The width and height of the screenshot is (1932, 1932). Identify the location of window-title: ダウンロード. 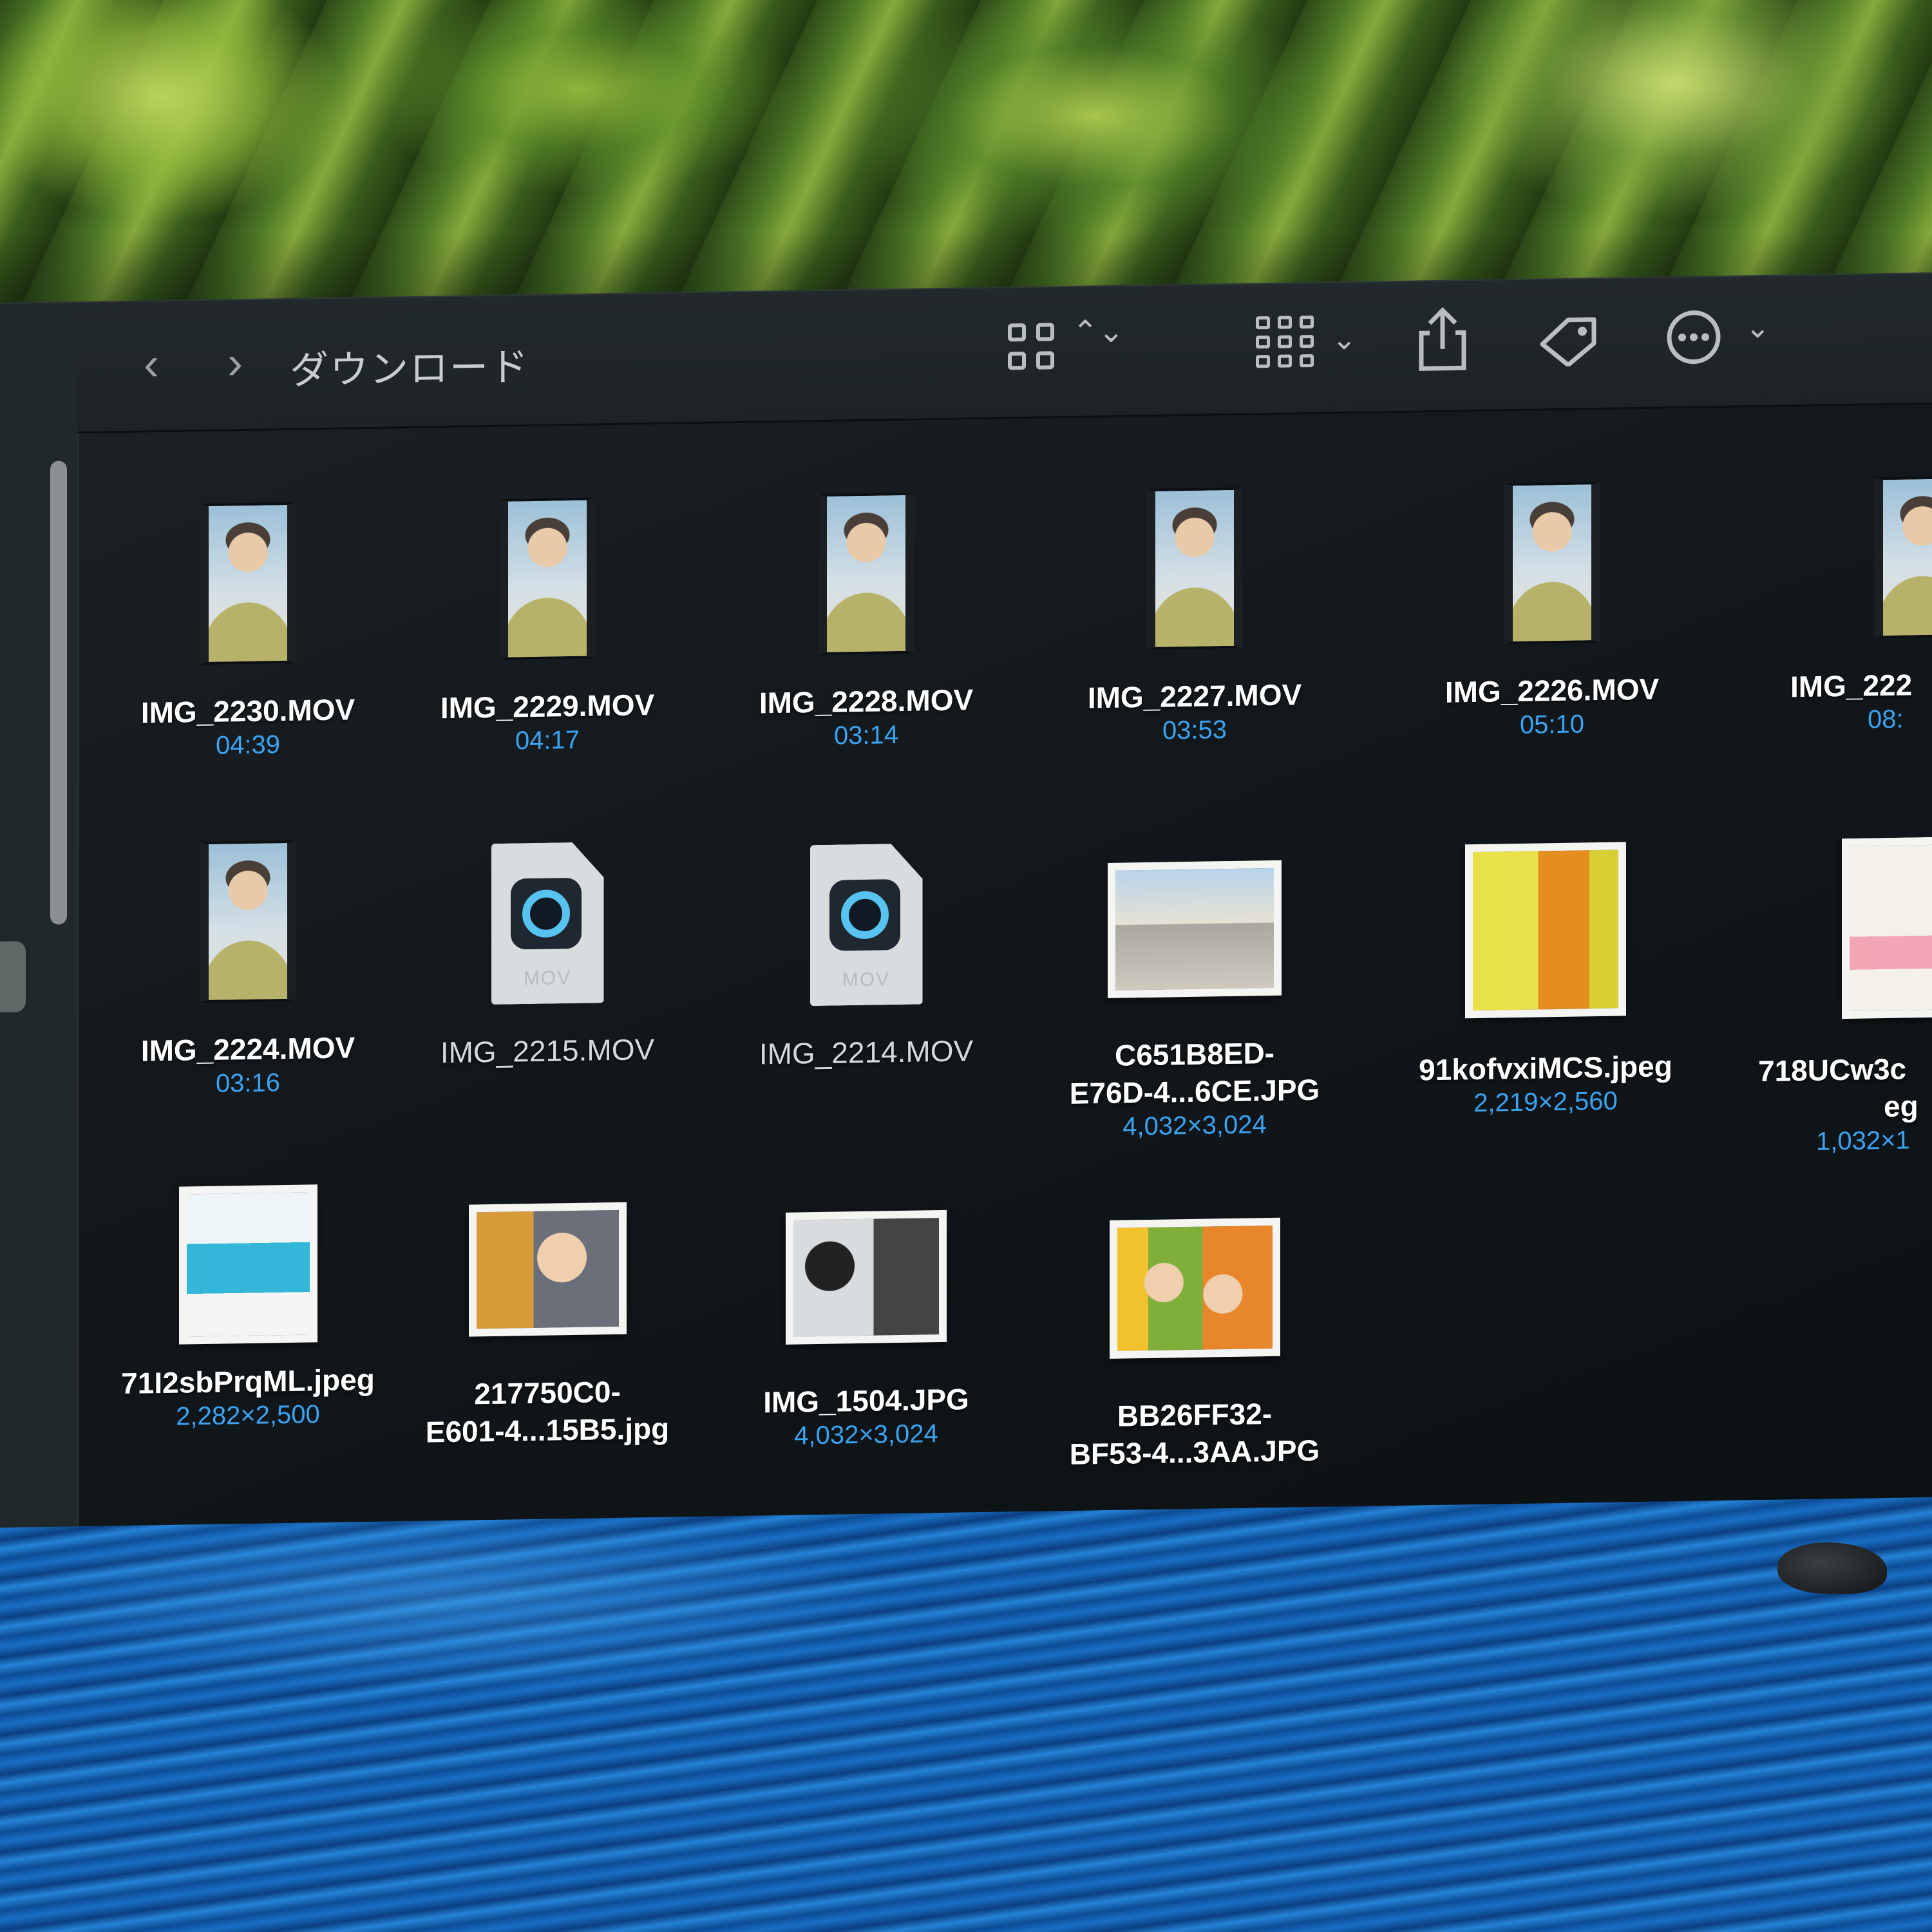
(410, 369).